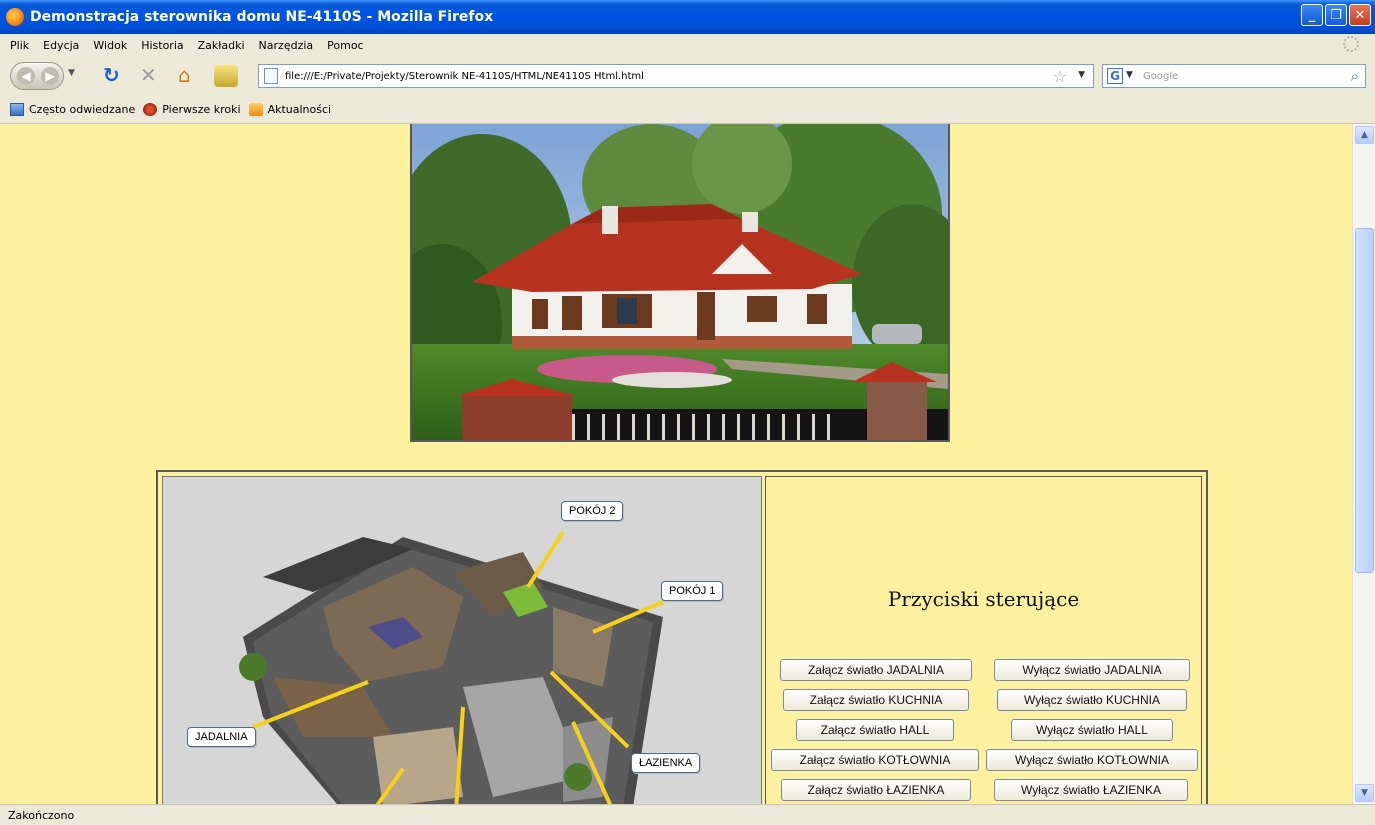  I want to click on bookmark-pierwsze-kroki: Pierwsze kroki, so click(192, 109).